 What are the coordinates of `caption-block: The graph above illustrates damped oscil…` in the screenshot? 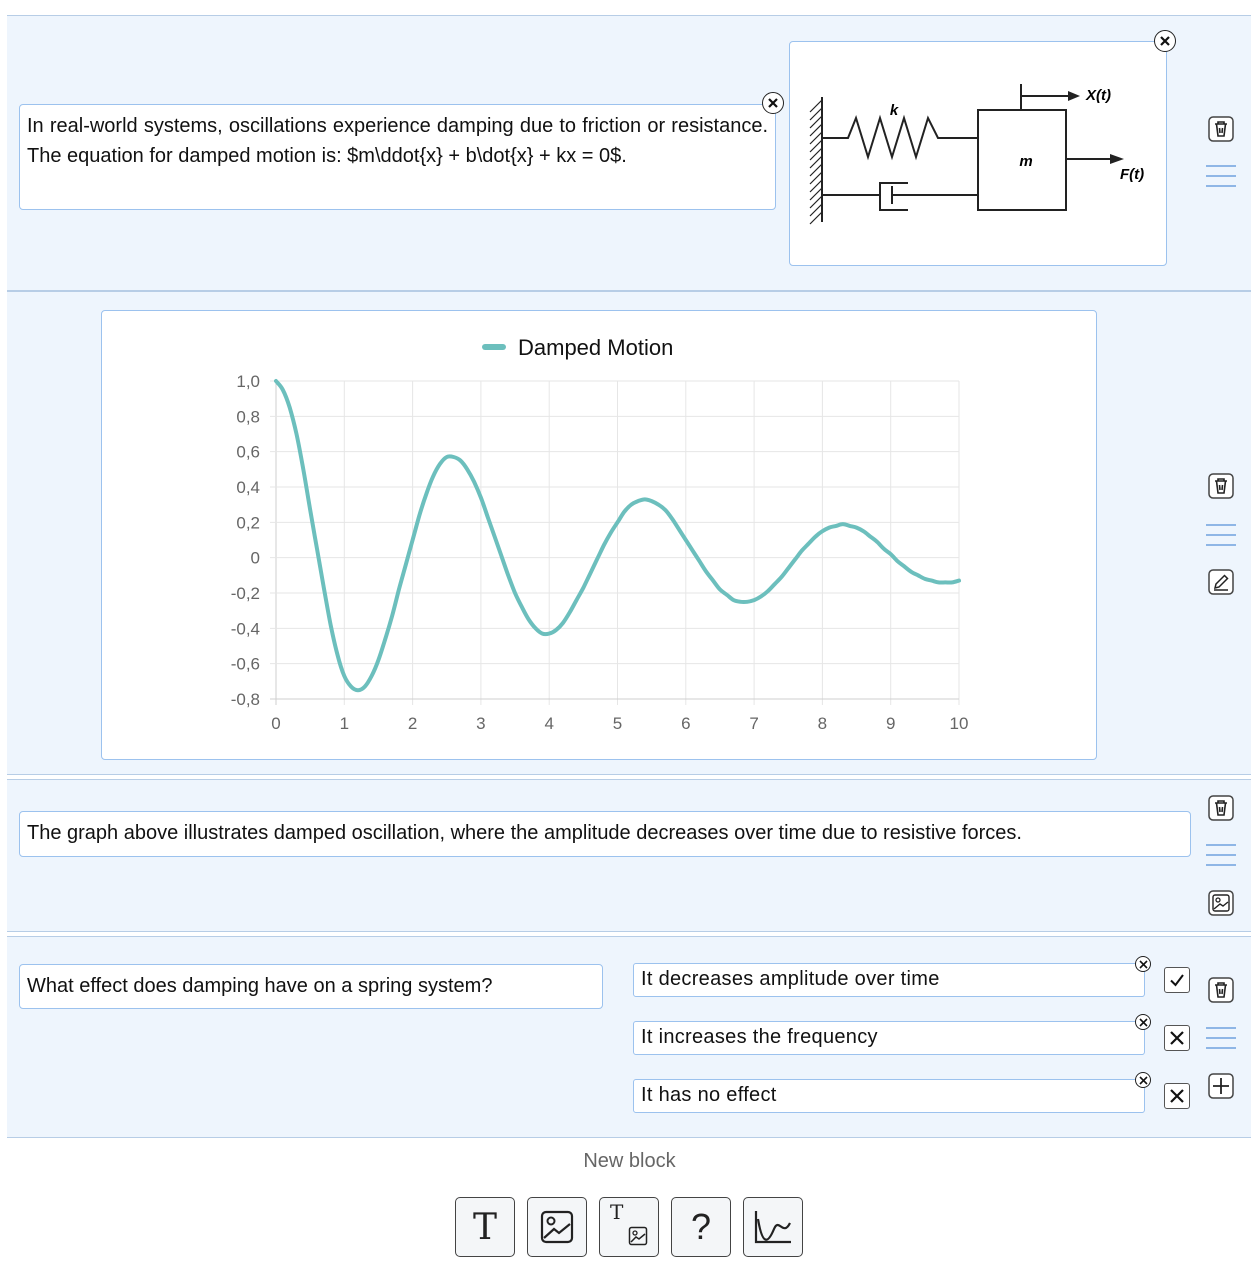 It's located at (629, 855).